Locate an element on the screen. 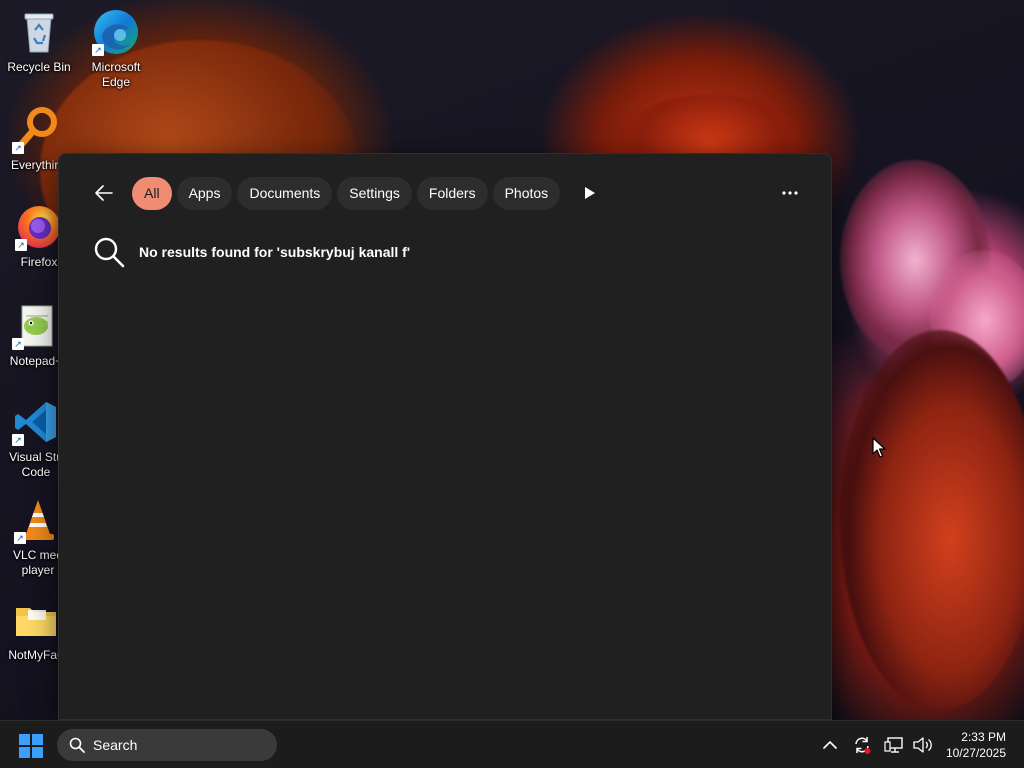  mouse-cursor-icon is located at coordinates (879, 450).